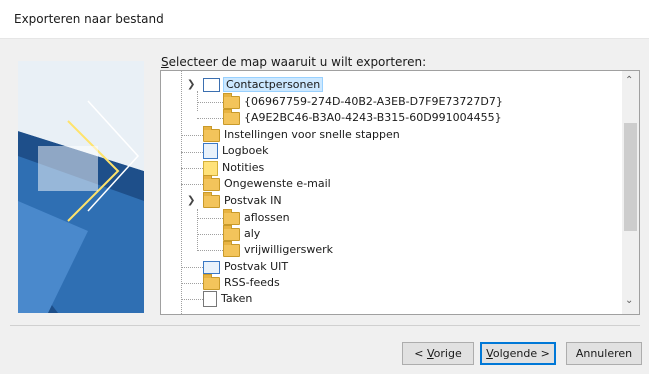 The image size is (649, 374). What do you see at coordinates (256, 217) in the screenshot?
I see `tree-item-aflossen: aflossen` at bounding box center [256, 217].